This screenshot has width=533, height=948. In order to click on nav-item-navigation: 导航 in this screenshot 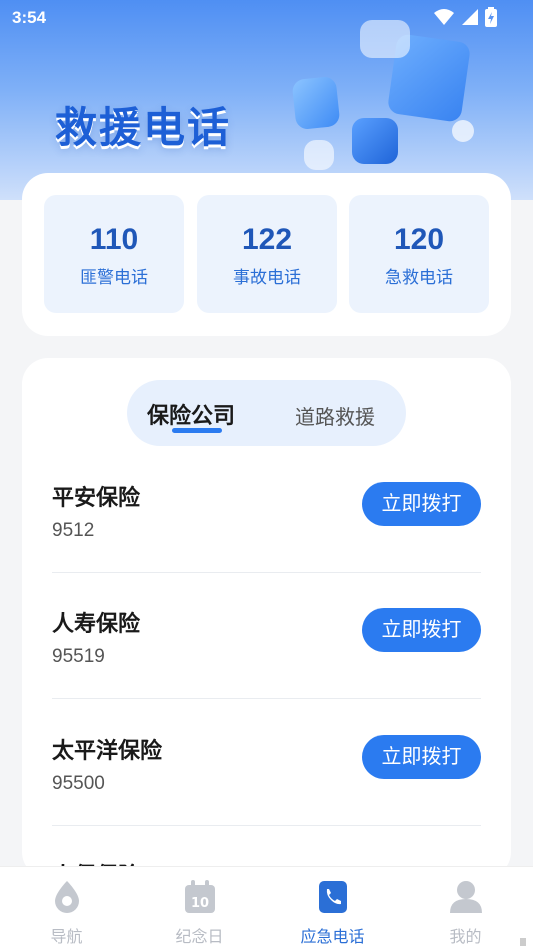, I will do `click(66, 913)`.